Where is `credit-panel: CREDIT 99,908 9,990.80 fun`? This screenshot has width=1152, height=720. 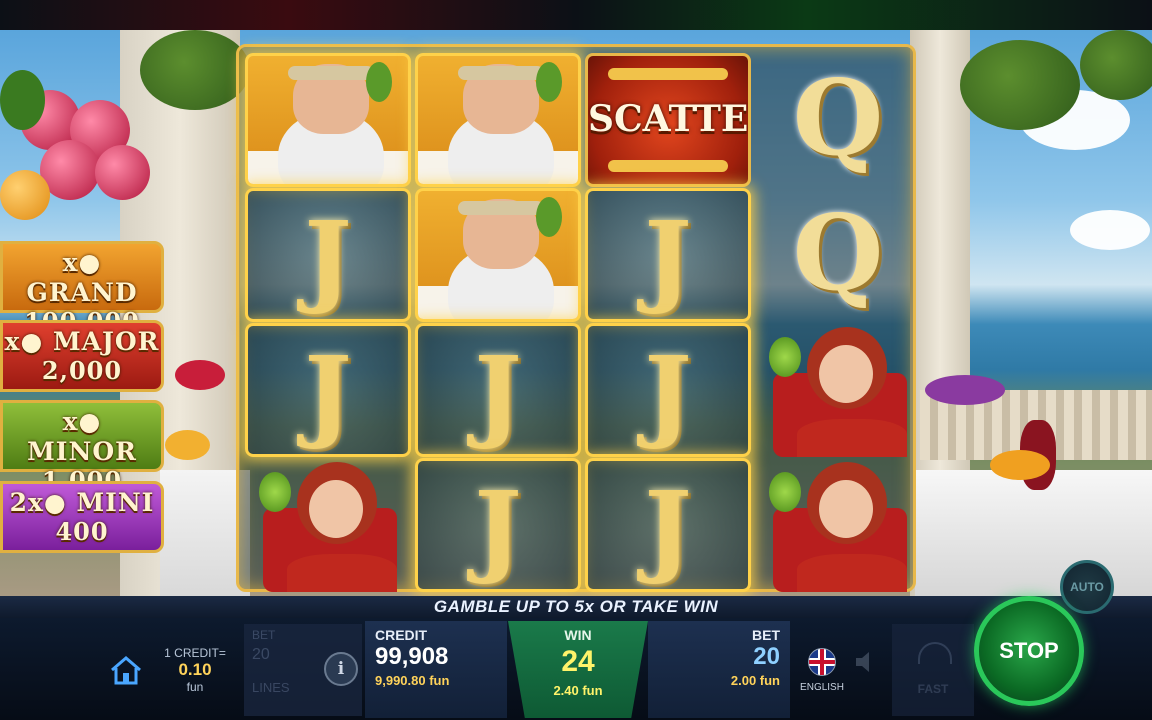
credit-panel: CREDIT 99,908 9,990.80 fun is located at coordinates (436, 669).